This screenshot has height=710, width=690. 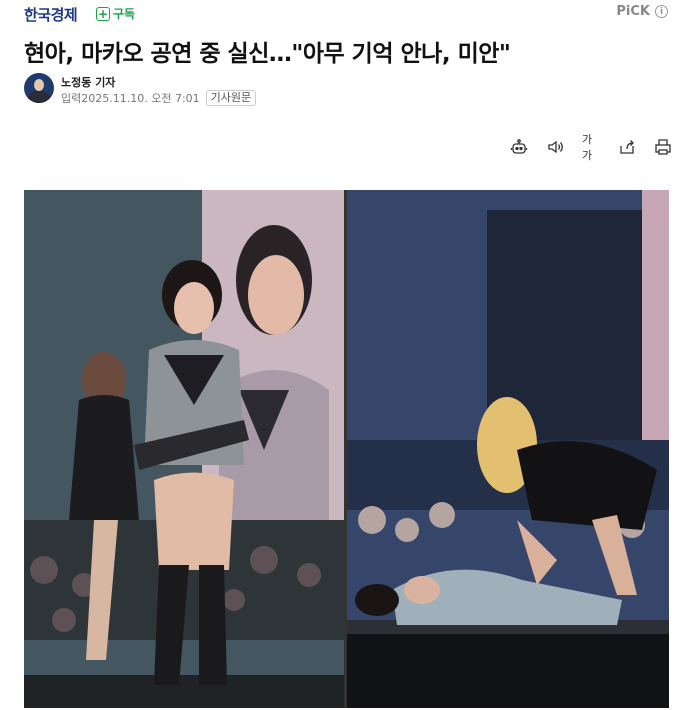 What do you see at coordinates (555, 147) in the screenshot?
I see `speaker-icon` at bounding box center [555, 147].